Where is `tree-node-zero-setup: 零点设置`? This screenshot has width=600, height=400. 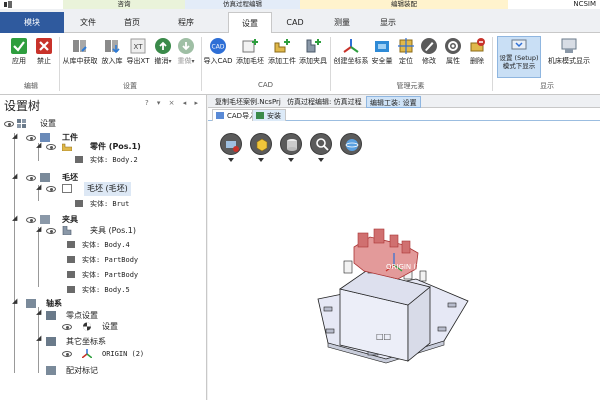 tree-node-zero-setup: 零点设置 is located at coordinates (82, 316).